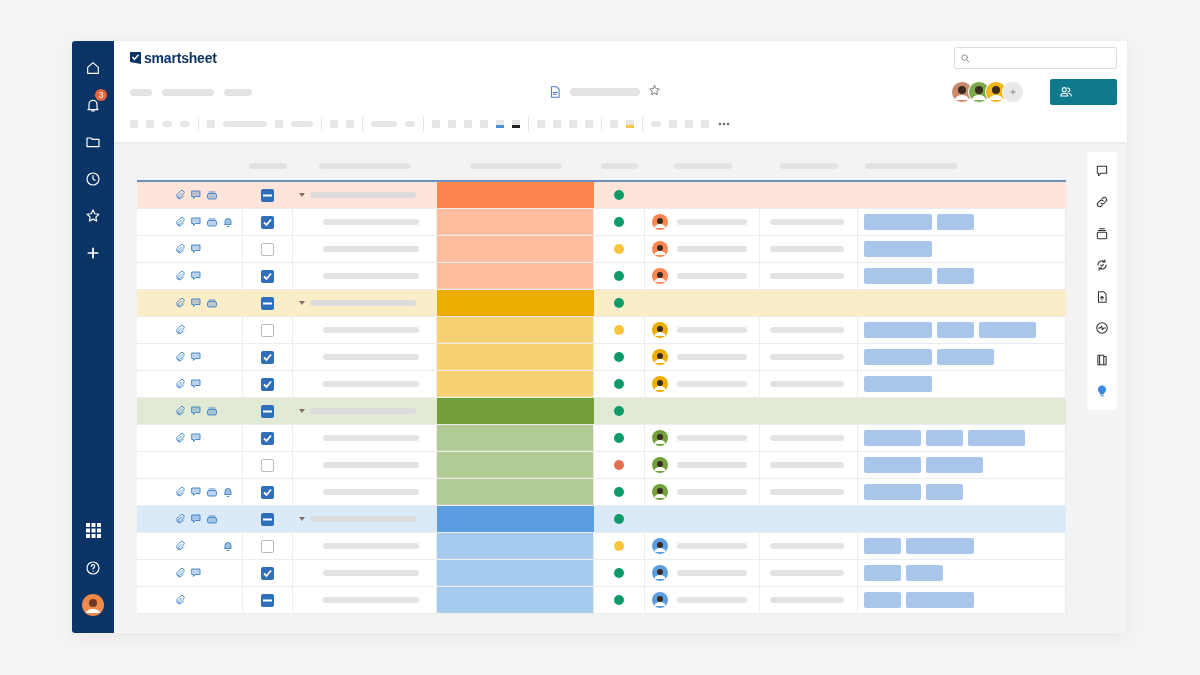 This screenshot has height=675, width=1200. I want to click on home-icon, so click(93, 67).